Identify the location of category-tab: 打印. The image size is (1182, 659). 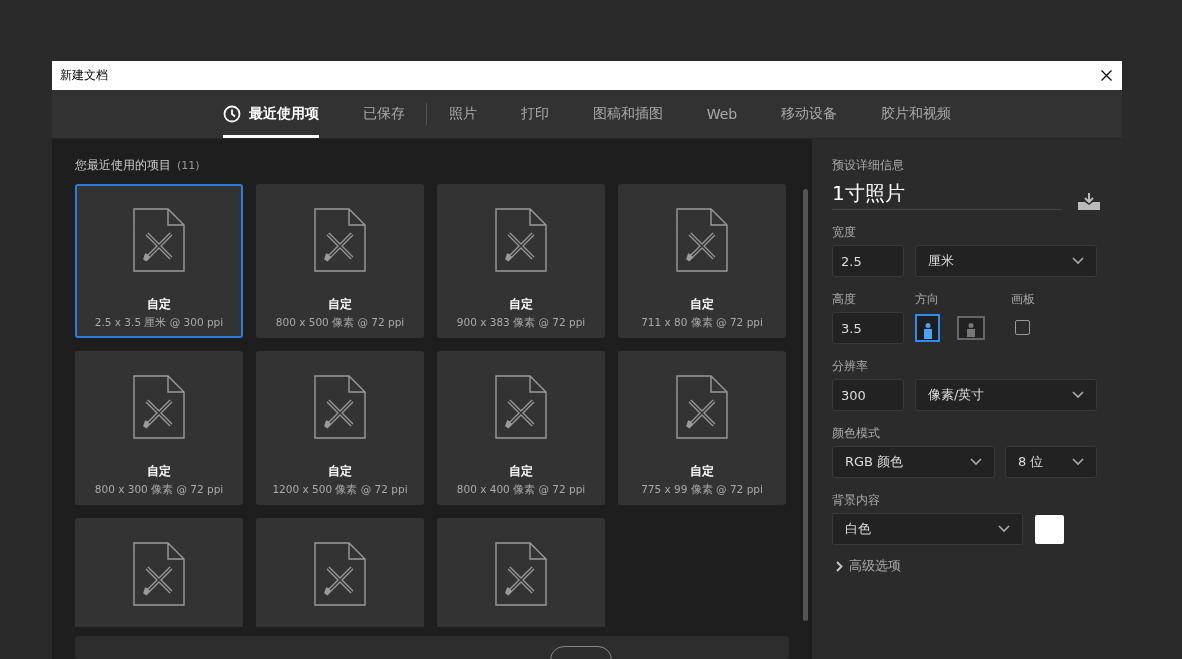
(534, 114).